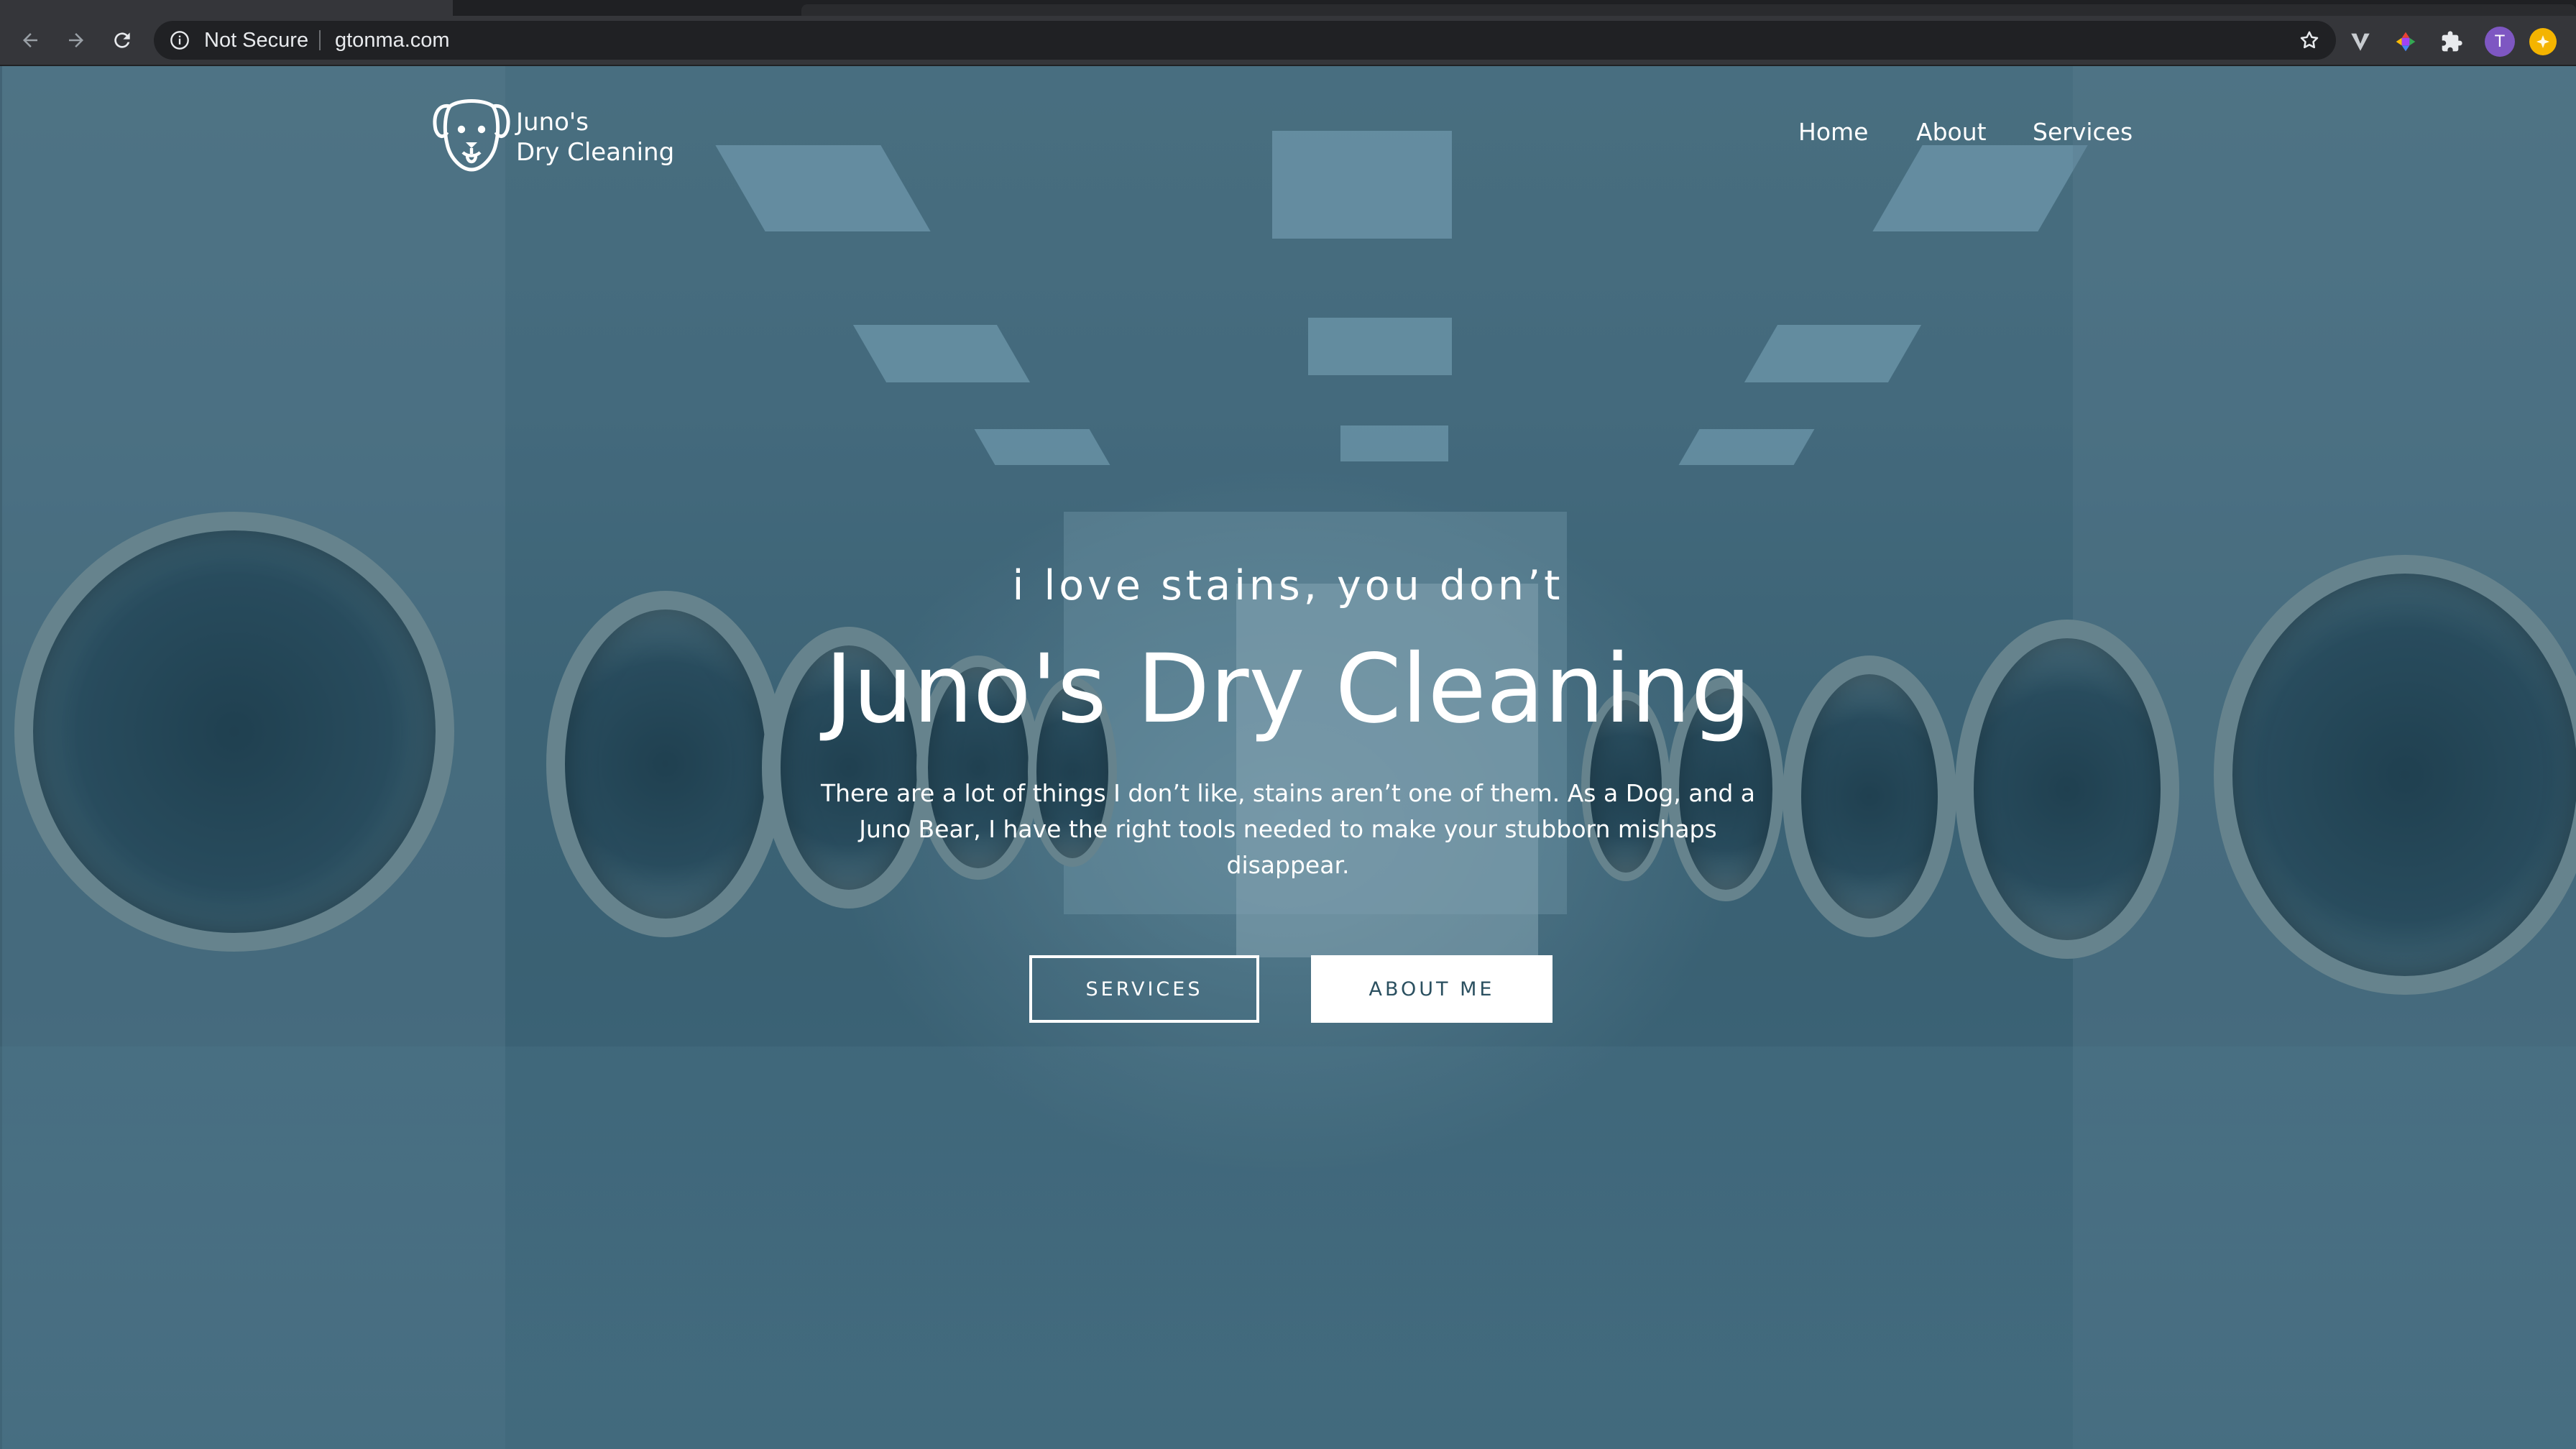 The image size is (2576, 1449). What do you see at coordinates (1833, 132) in the screenshot?
I see `nav-home: Home` at bounding box center [1833, 132].